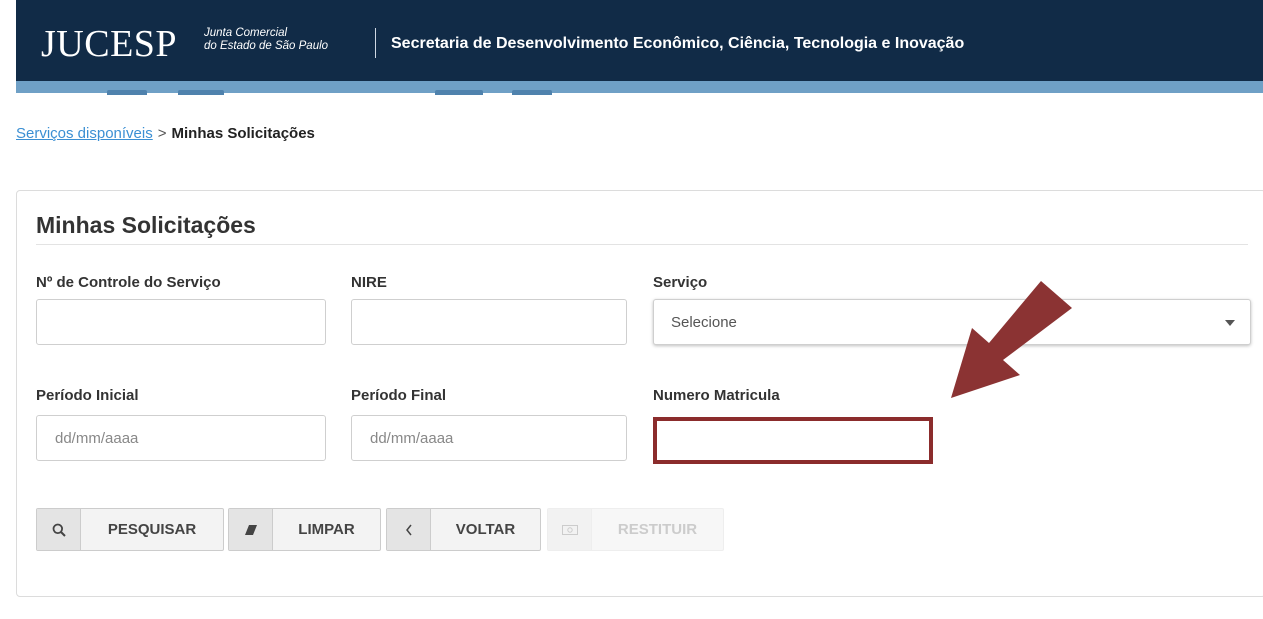  What do you see at coordinates (716, 395) in the screenshot?
I see `matricula-label: Numero Matricula` at bounding box center [716, 395].